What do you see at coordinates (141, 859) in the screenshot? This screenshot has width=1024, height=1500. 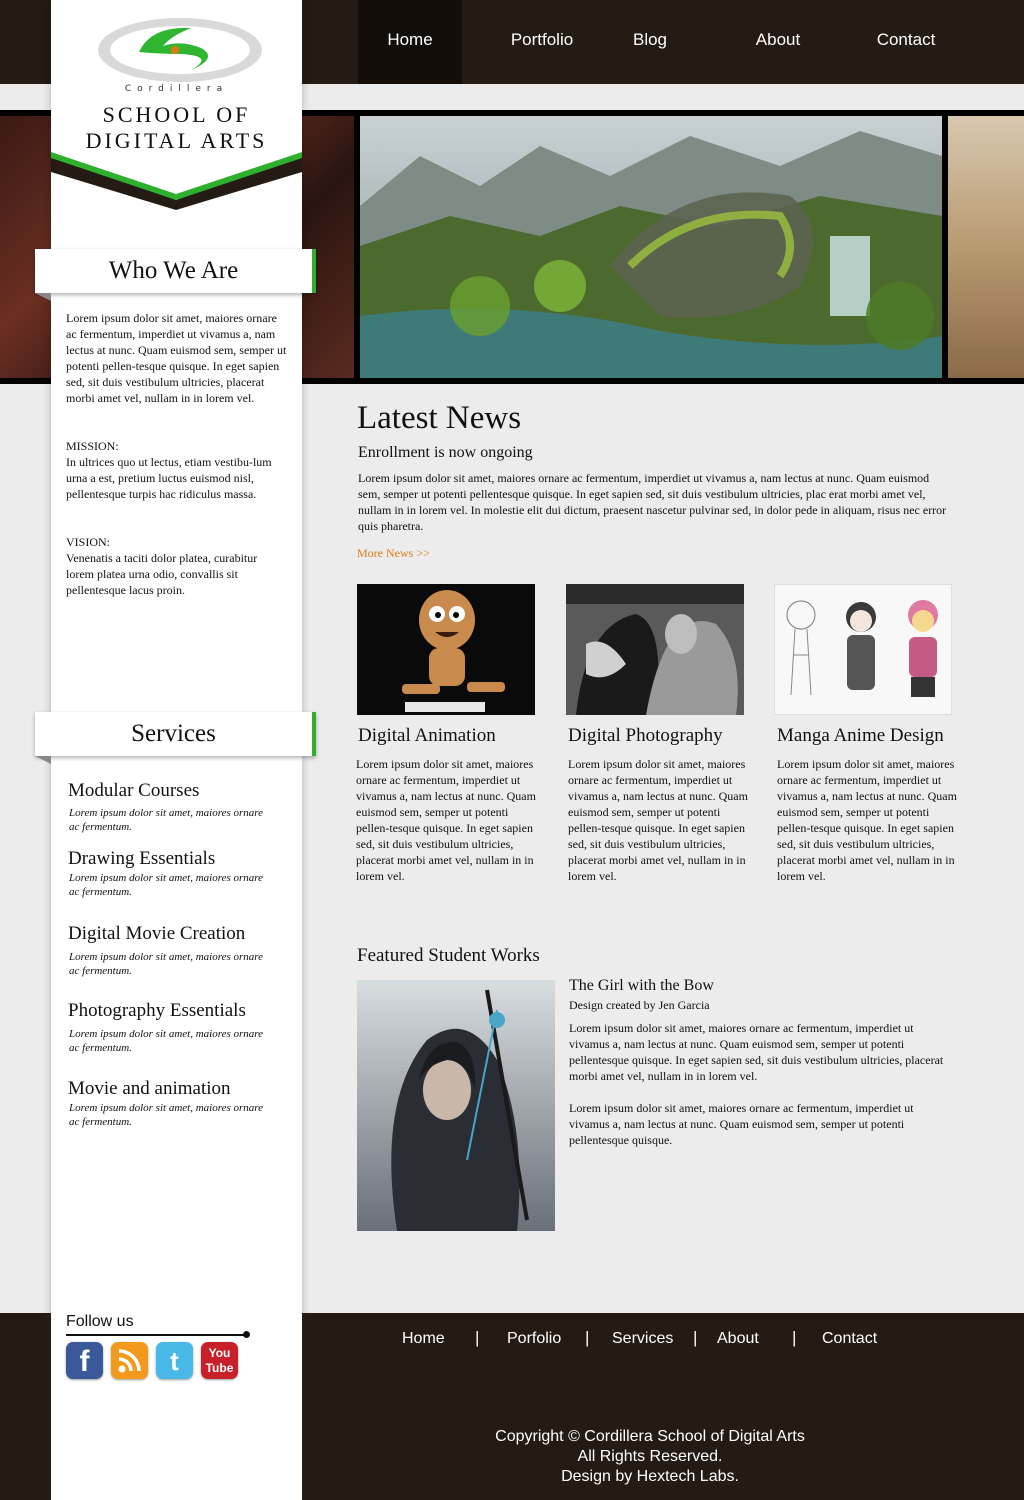 I see `service-title-drawing-essentials: Drawing Essentials` at bounding box center [141, 859].